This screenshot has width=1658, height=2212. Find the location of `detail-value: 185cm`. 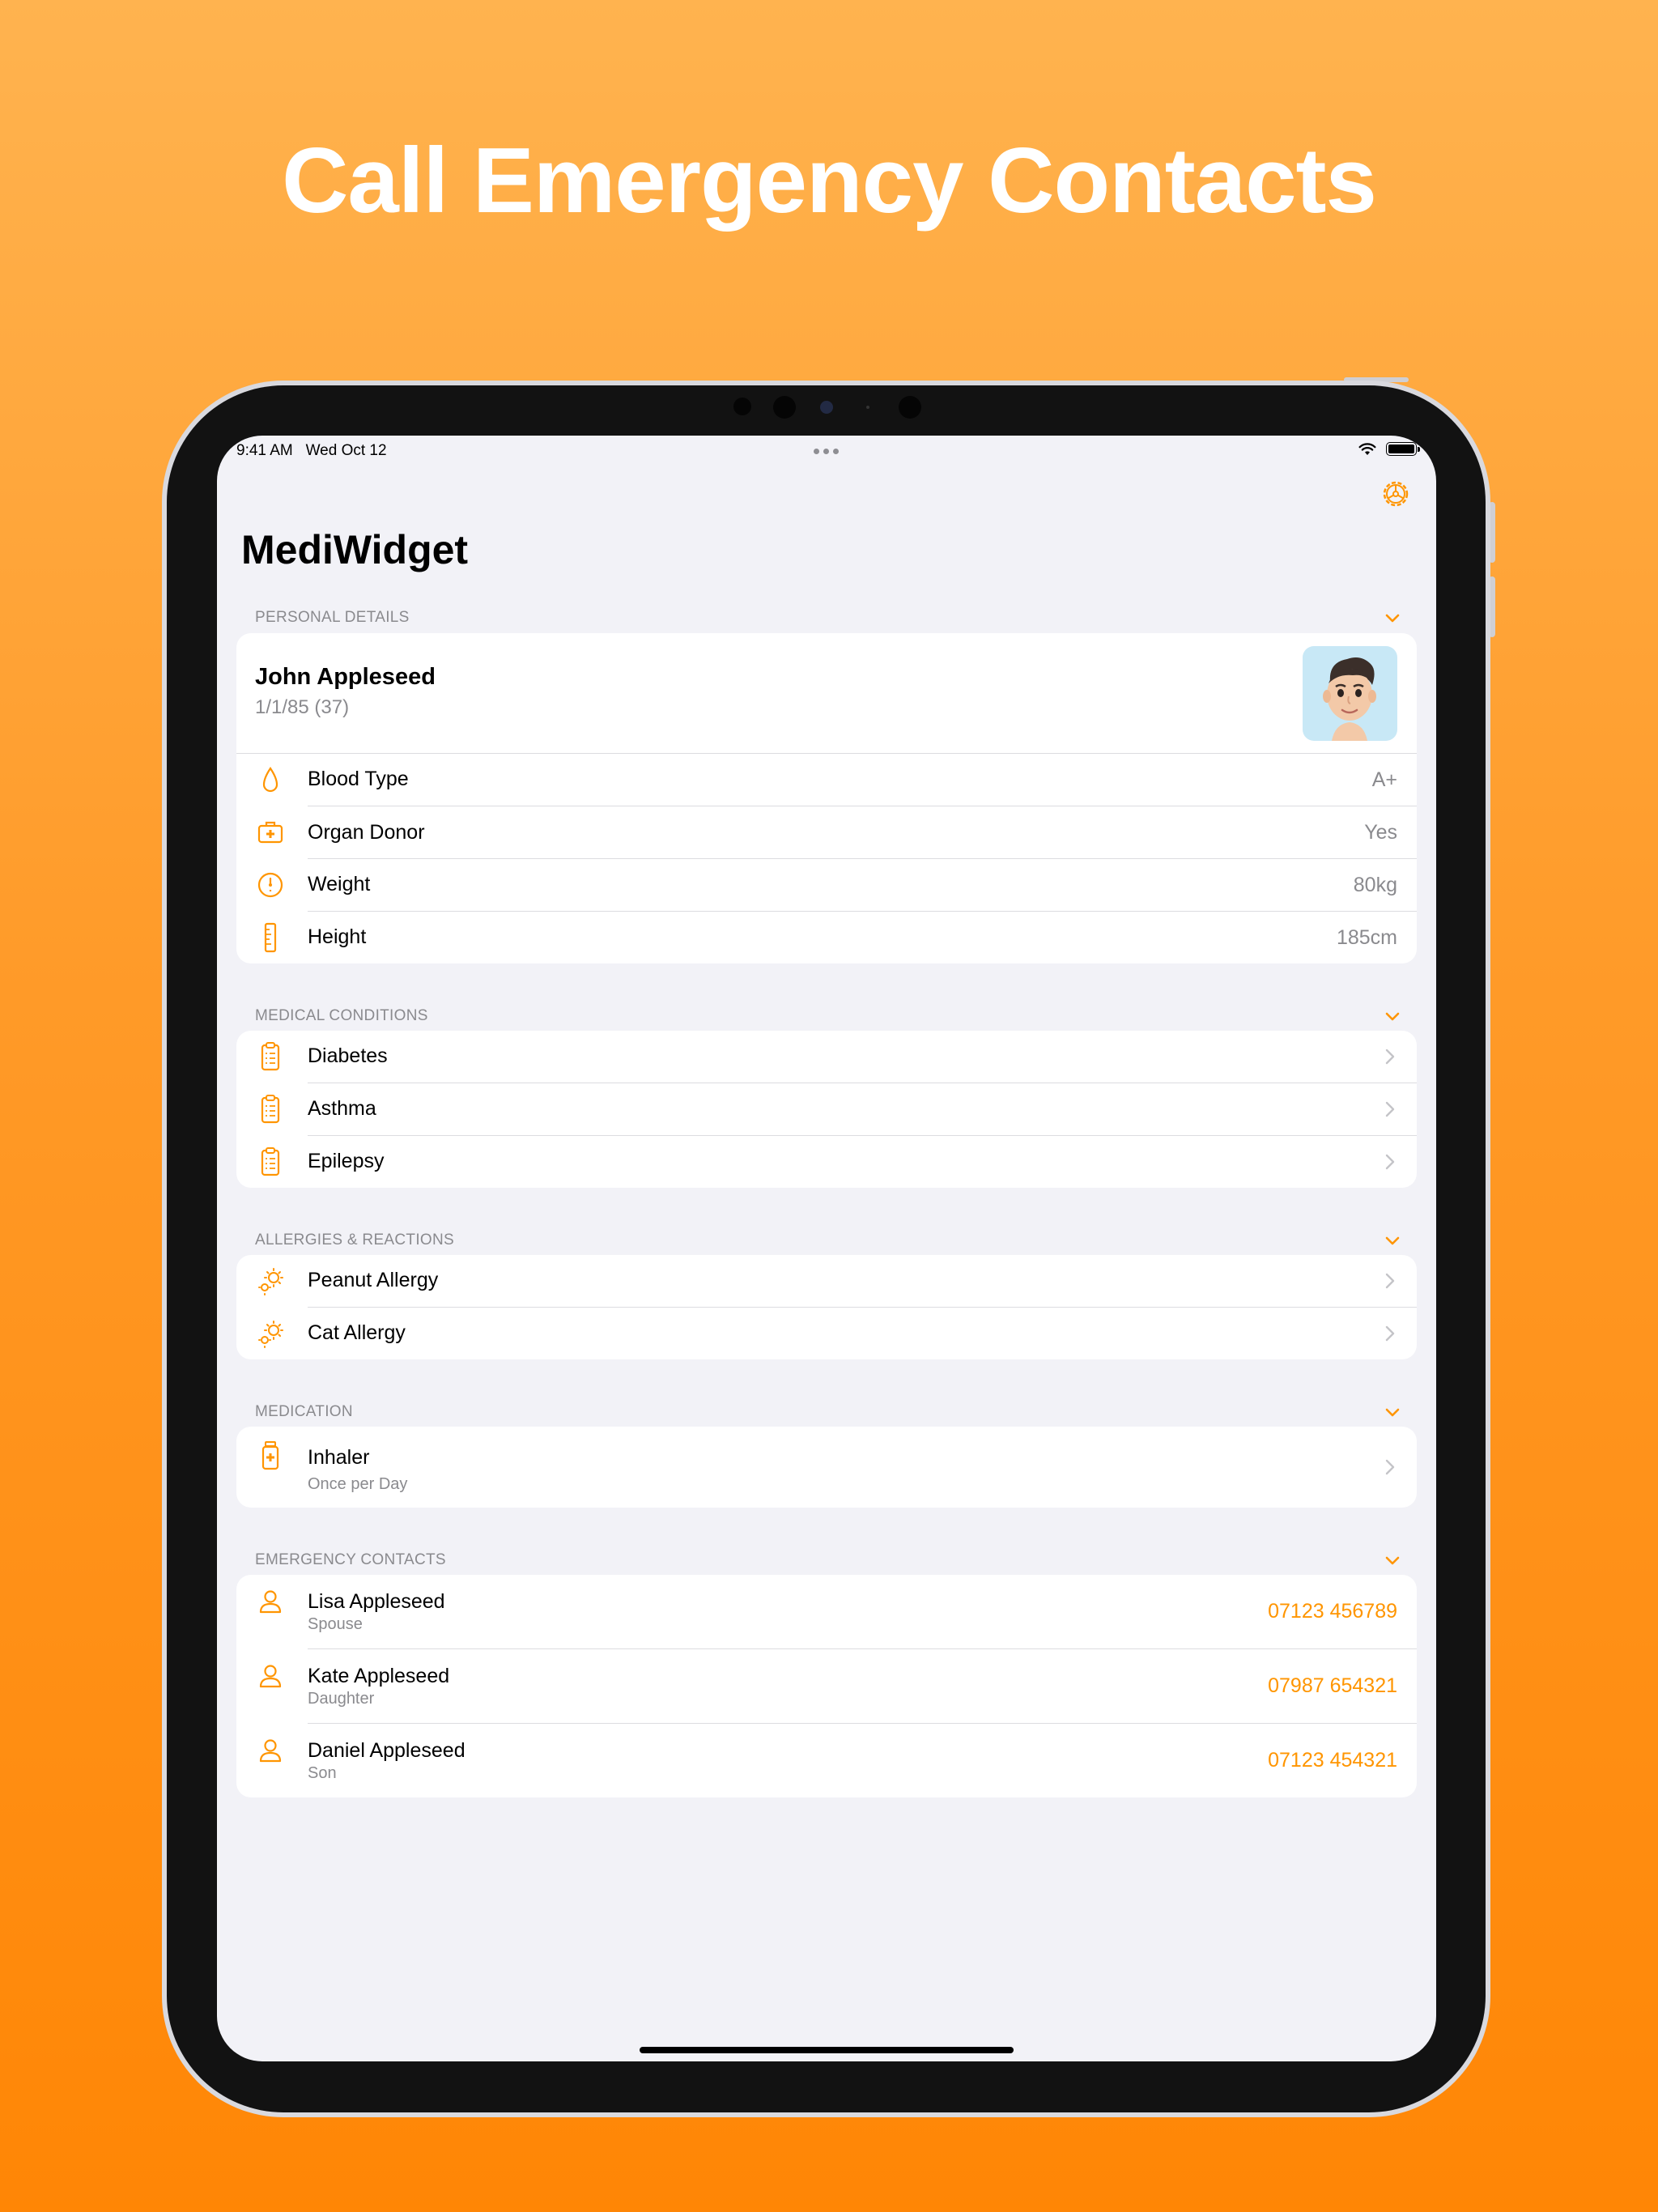

detail-value: 185cm is located at coordinates (1366, 937).